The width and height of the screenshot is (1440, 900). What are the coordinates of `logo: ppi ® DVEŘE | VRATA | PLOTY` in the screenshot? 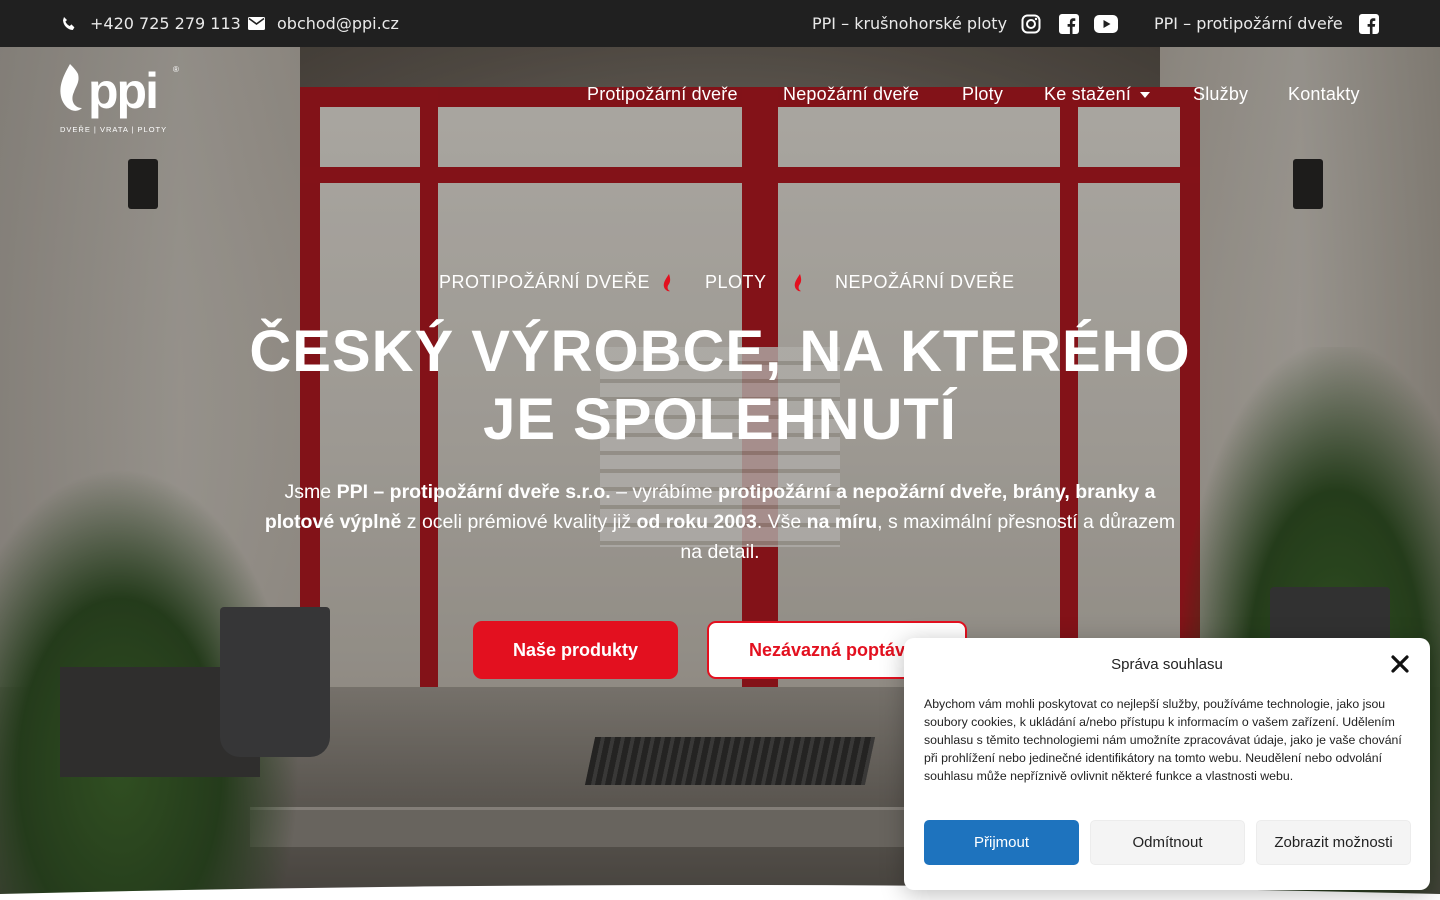 It's located at (121, 98).